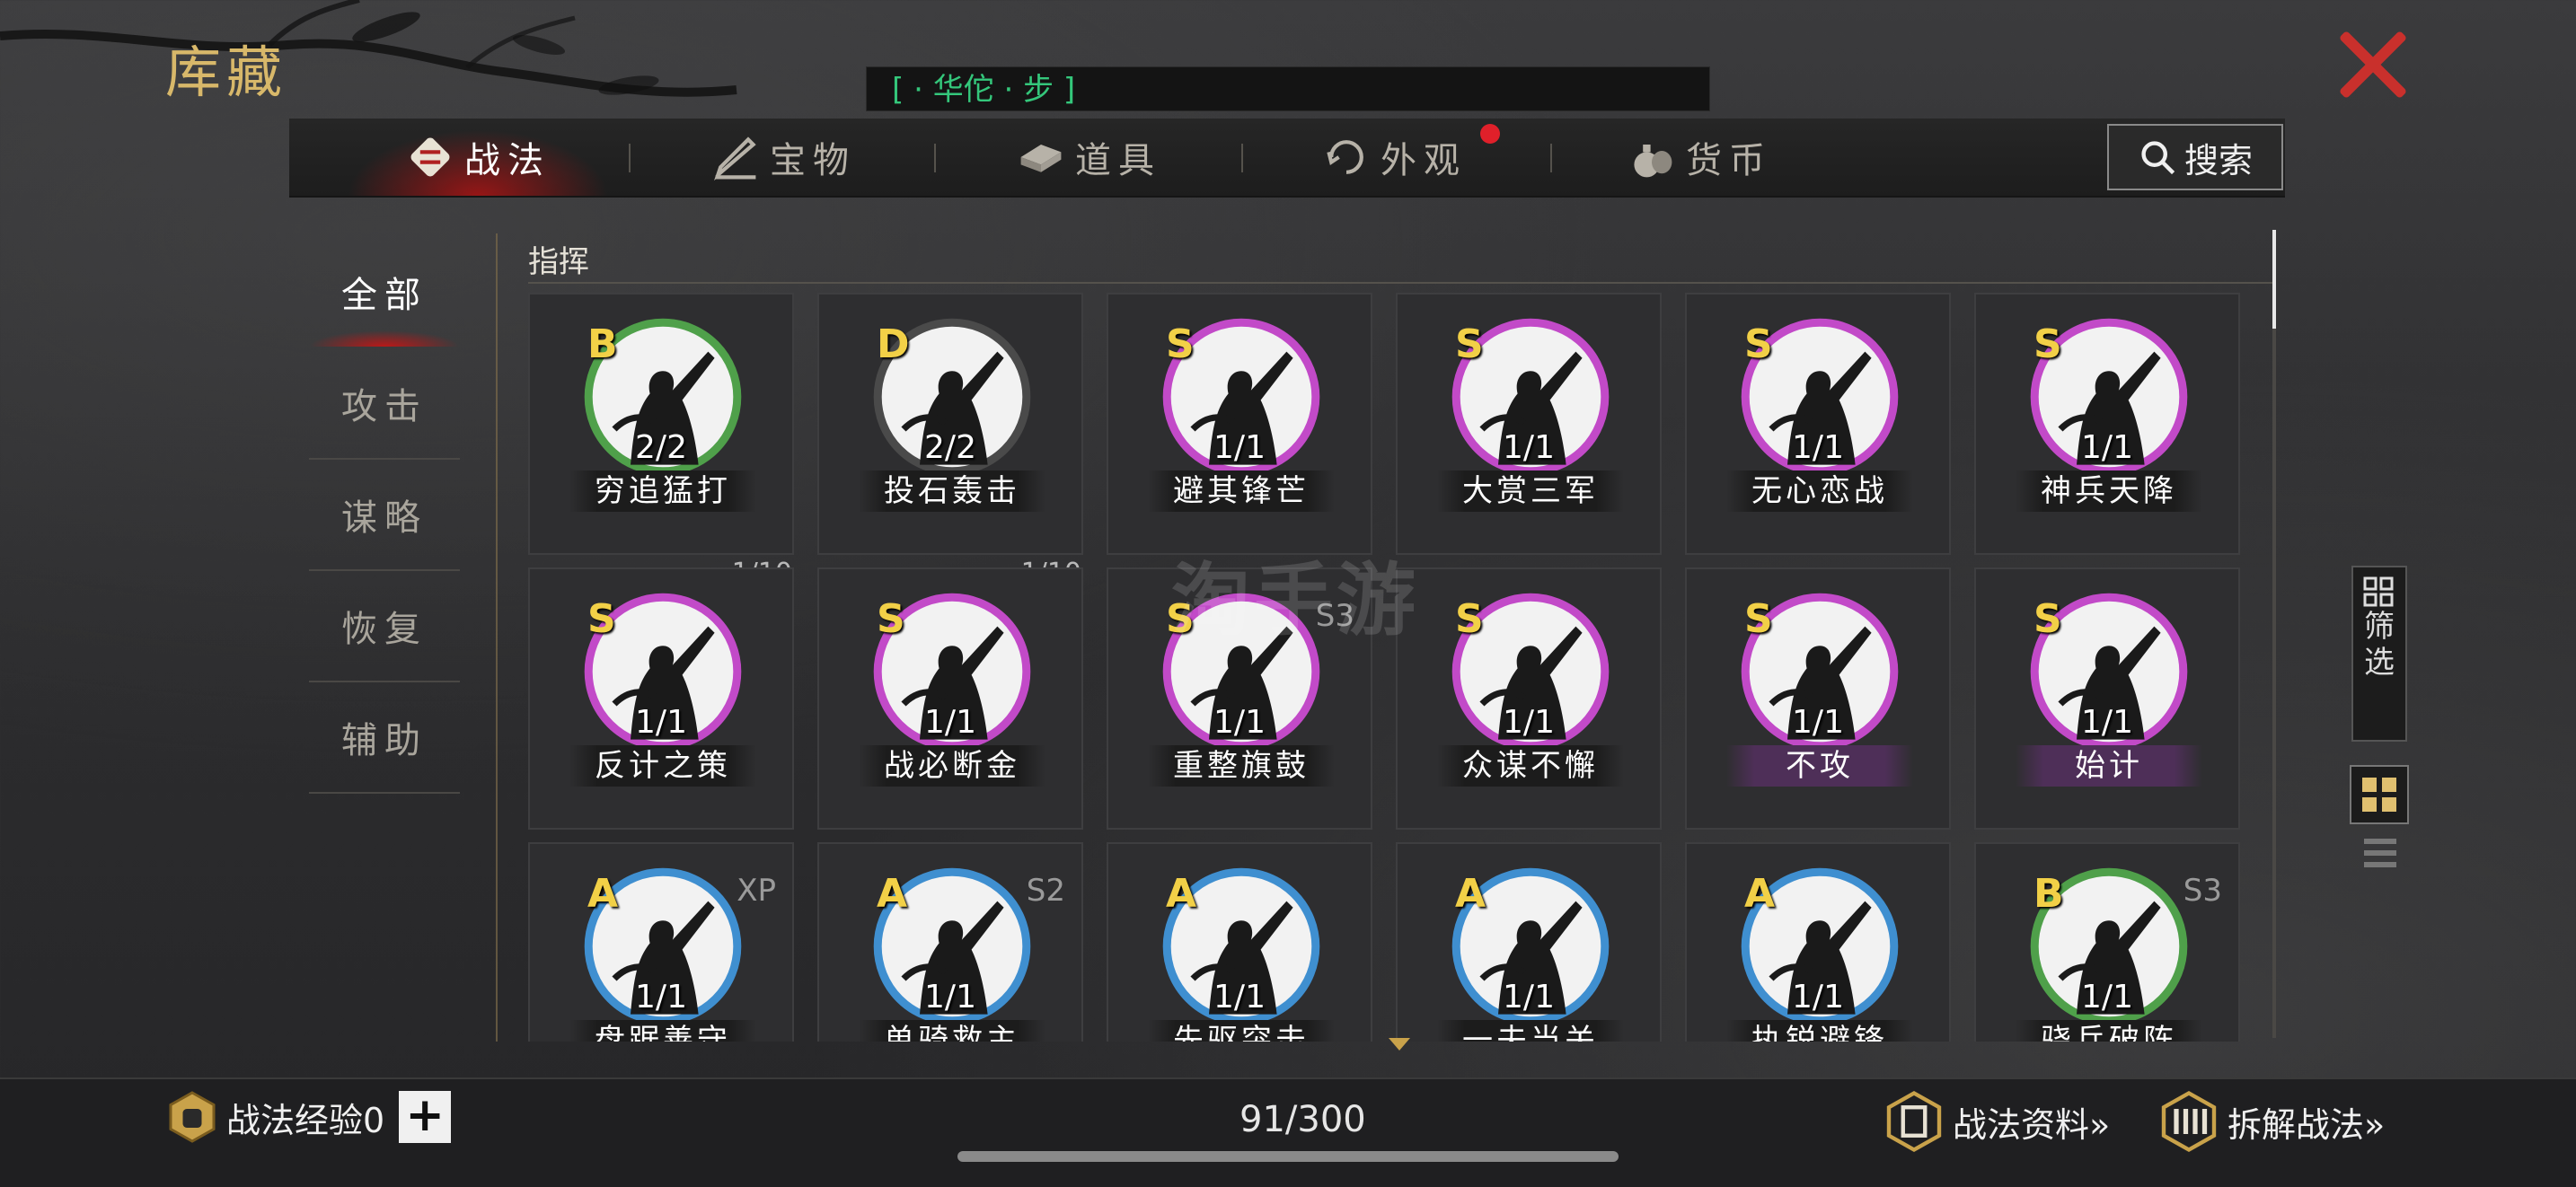 This screenshot has width=2576, height=1187. Describe the element at coordinates (1529, 942) in the screenshot. I see `tactic-card: A 1/1 一夫当关` at that location.